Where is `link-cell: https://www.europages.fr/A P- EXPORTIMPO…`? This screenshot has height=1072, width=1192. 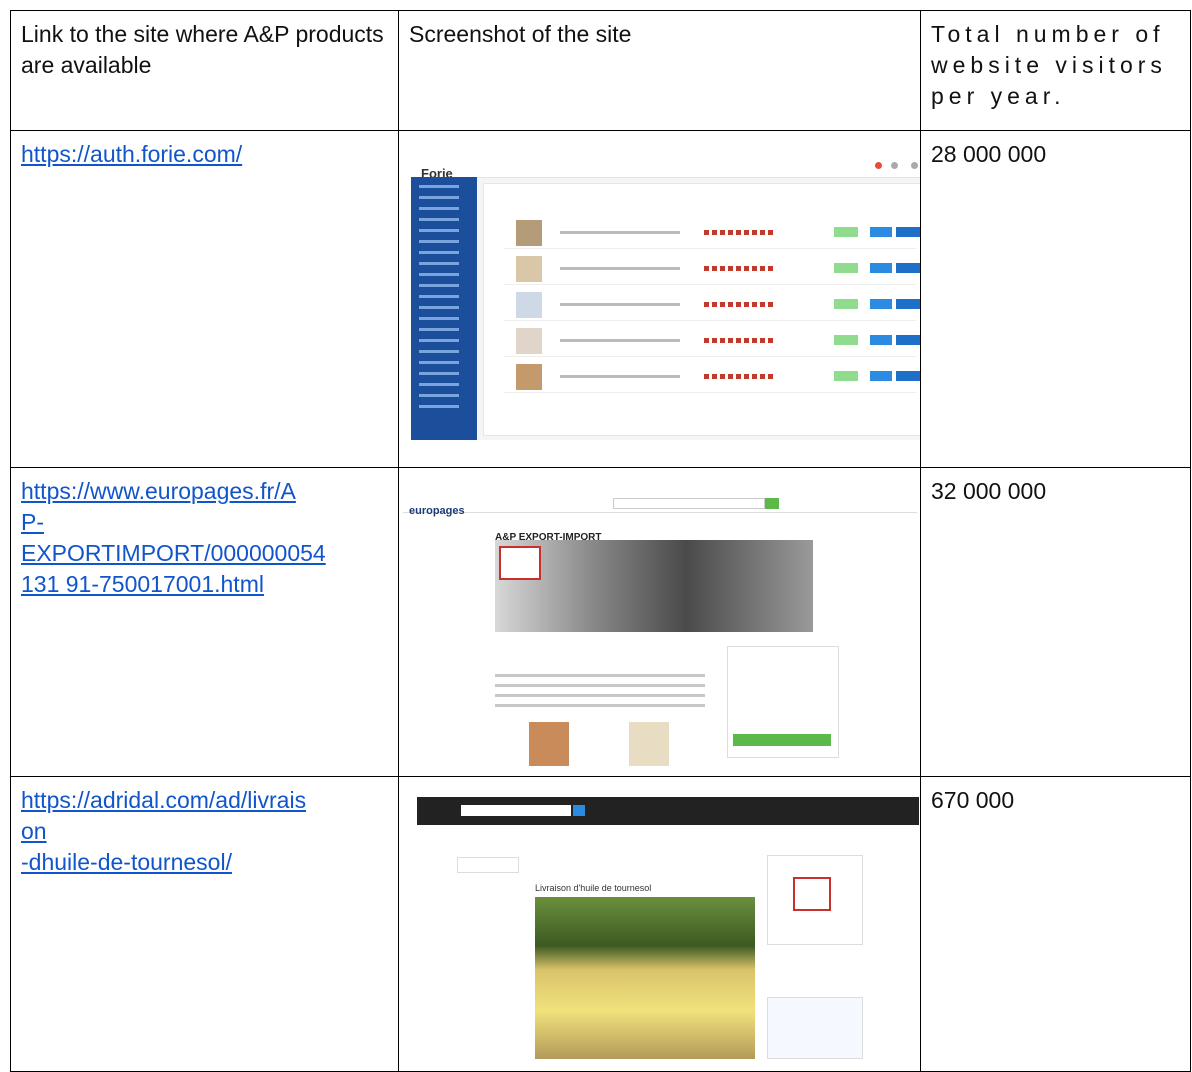 link-cell: https://www.europages.fr/A P- EXPORTIMPO… is located at coordinates (204, 622).